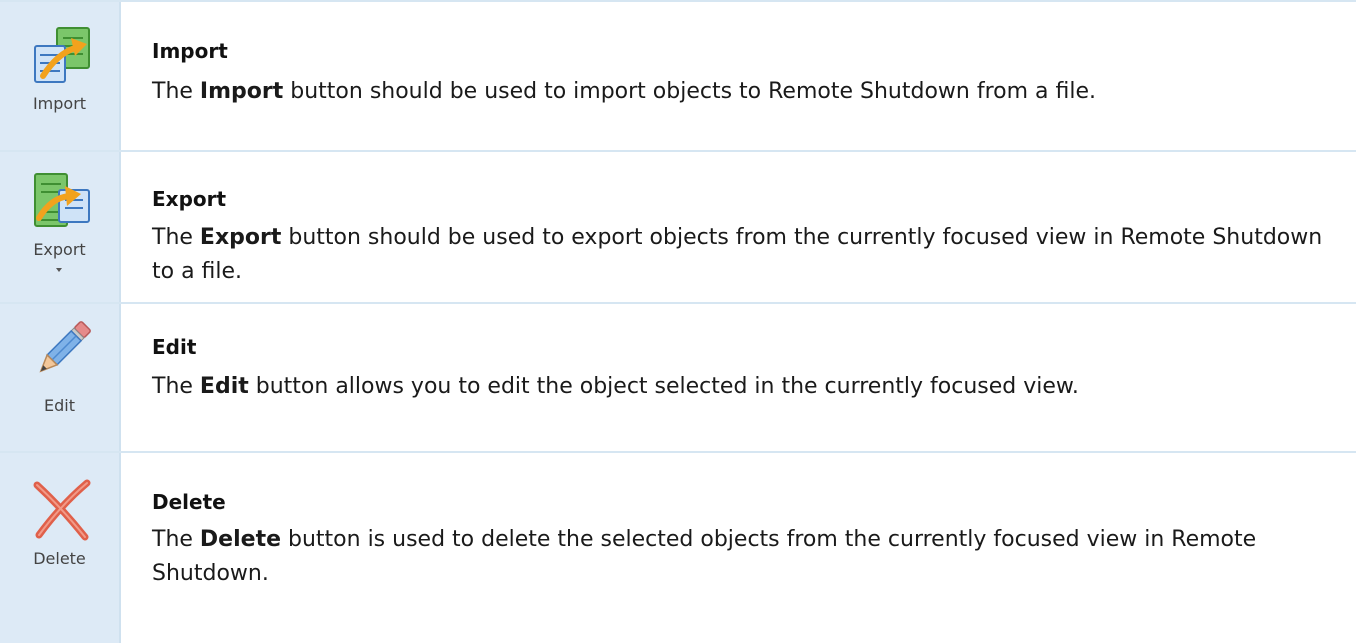 This screenshot has width=1356, height=643. I want to click on pencil-icon, so click(65, 347).